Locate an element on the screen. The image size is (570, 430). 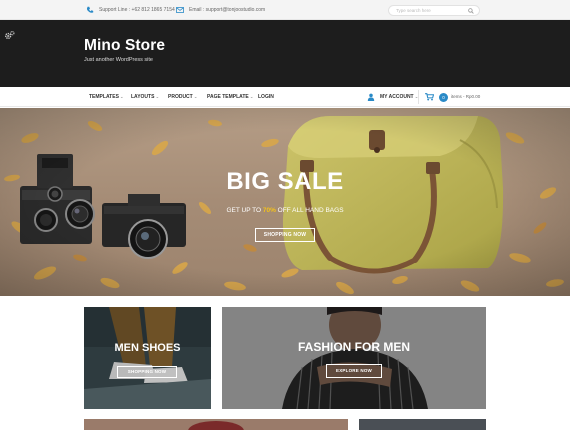
men-shoes-image is located at coordinates (147, 358).